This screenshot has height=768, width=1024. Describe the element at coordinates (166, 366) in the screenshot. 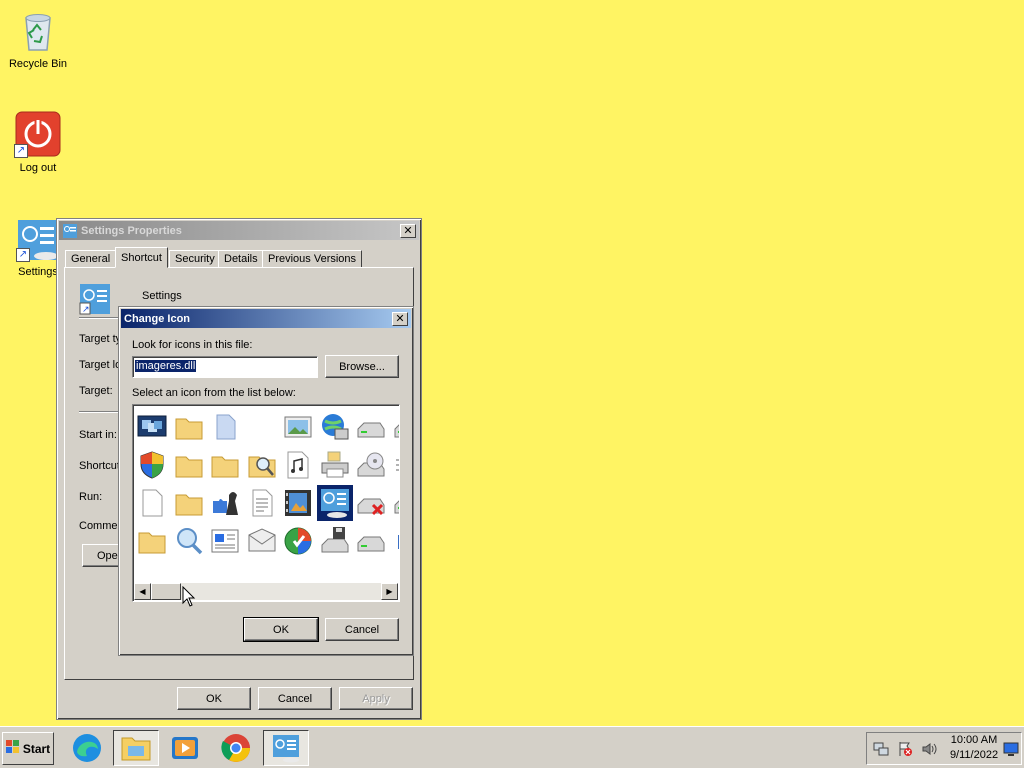

I see `icon-file-value: imageres.dll` at that location.